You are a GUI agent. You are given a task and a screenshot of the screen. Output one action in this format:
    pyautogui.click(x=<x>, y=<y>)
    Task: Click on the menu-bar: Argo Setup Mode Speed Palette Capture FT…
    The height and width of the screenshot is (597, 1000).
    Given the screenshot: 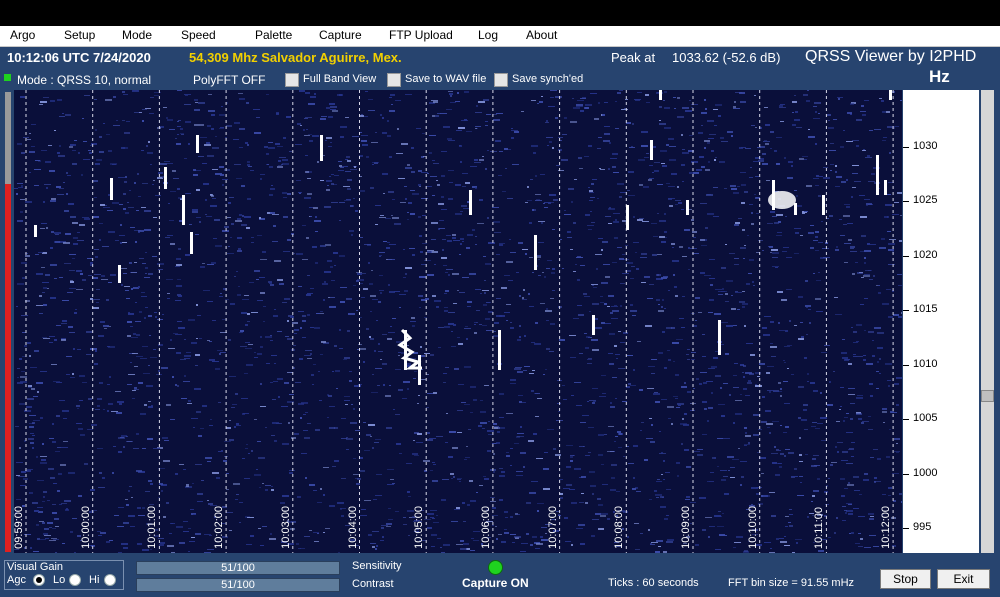 What is the action you would take?
    pyautogui.click(x=500, y=36)
    